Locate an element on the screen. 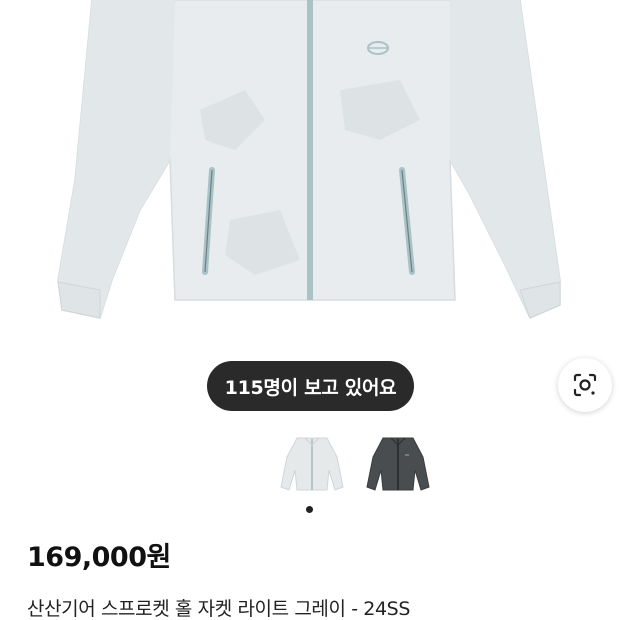 The height and width of the screenshot is (620, 620). jacket-thumbnail-light is located at coordinates (312, 464).